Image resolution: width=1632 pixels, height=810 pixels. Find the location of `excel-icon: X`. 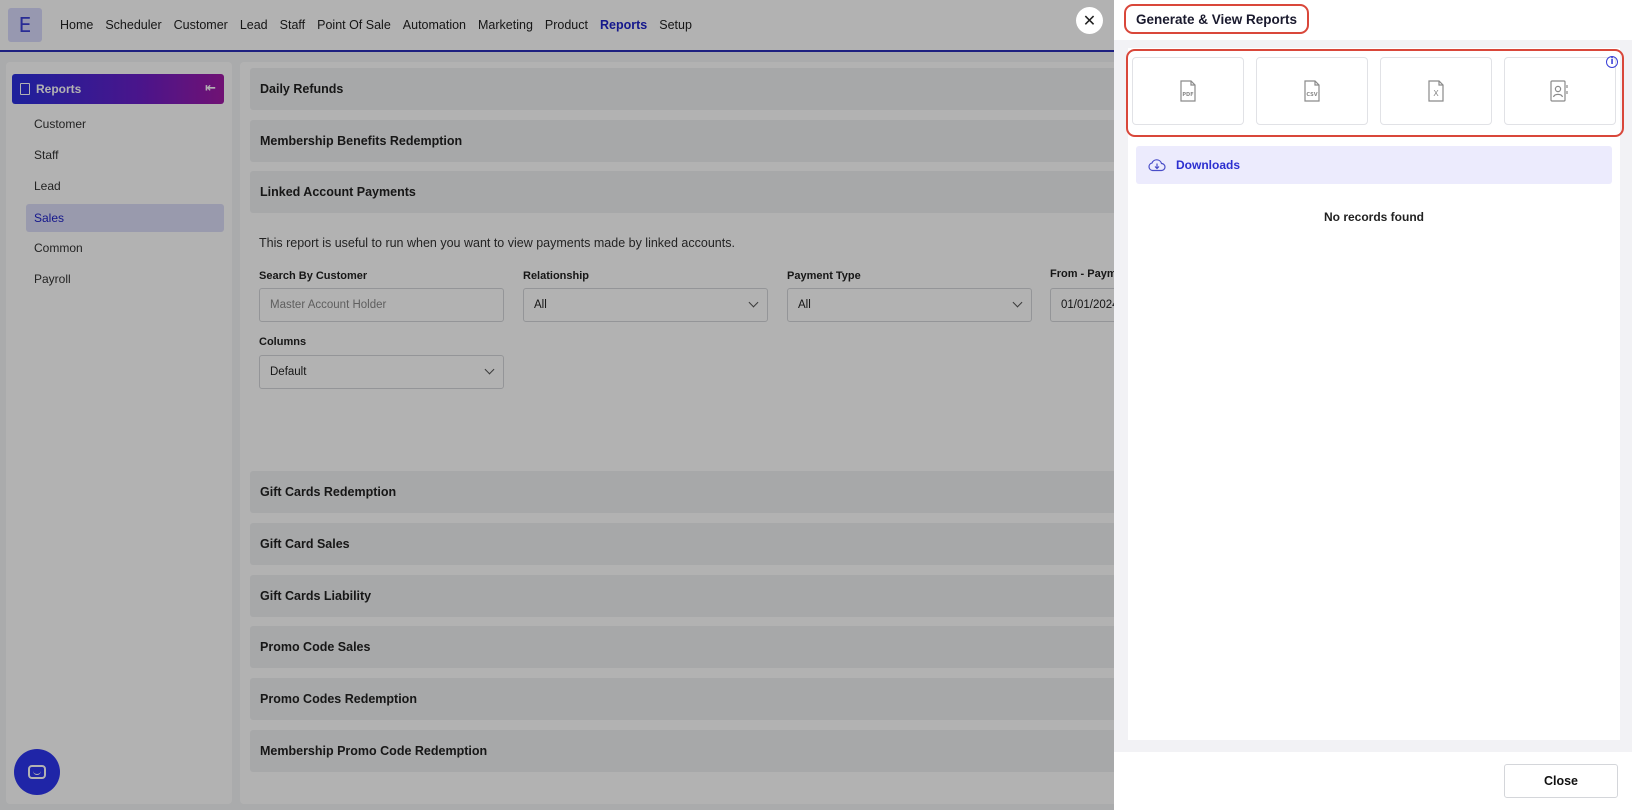

excel-icon: X is located at coordinates (1436, 91).